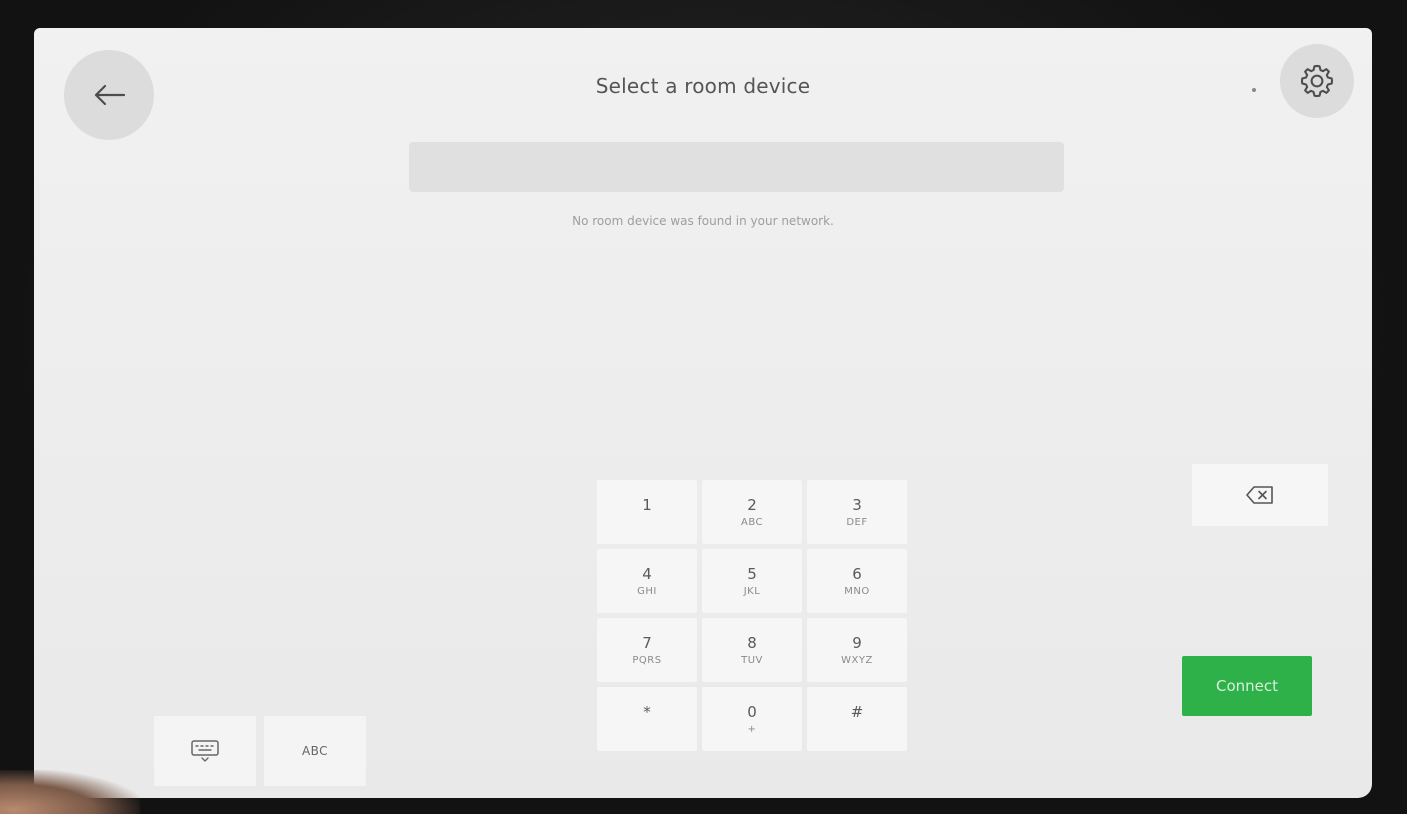 The width and height of the screenshot is (1407, 814). I want to click on key-letters: WXYZ, so click(857, 660).